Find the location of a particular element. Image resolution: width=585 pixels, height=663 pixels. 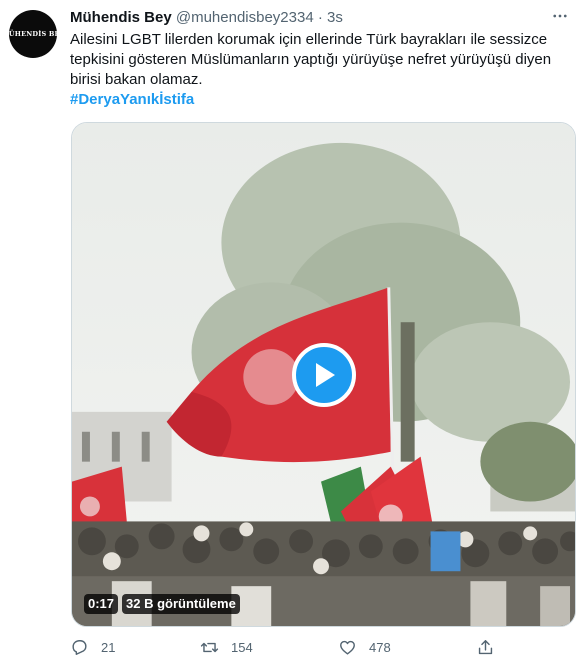

tweet-time: 3s is located at coordinates (335, 17).